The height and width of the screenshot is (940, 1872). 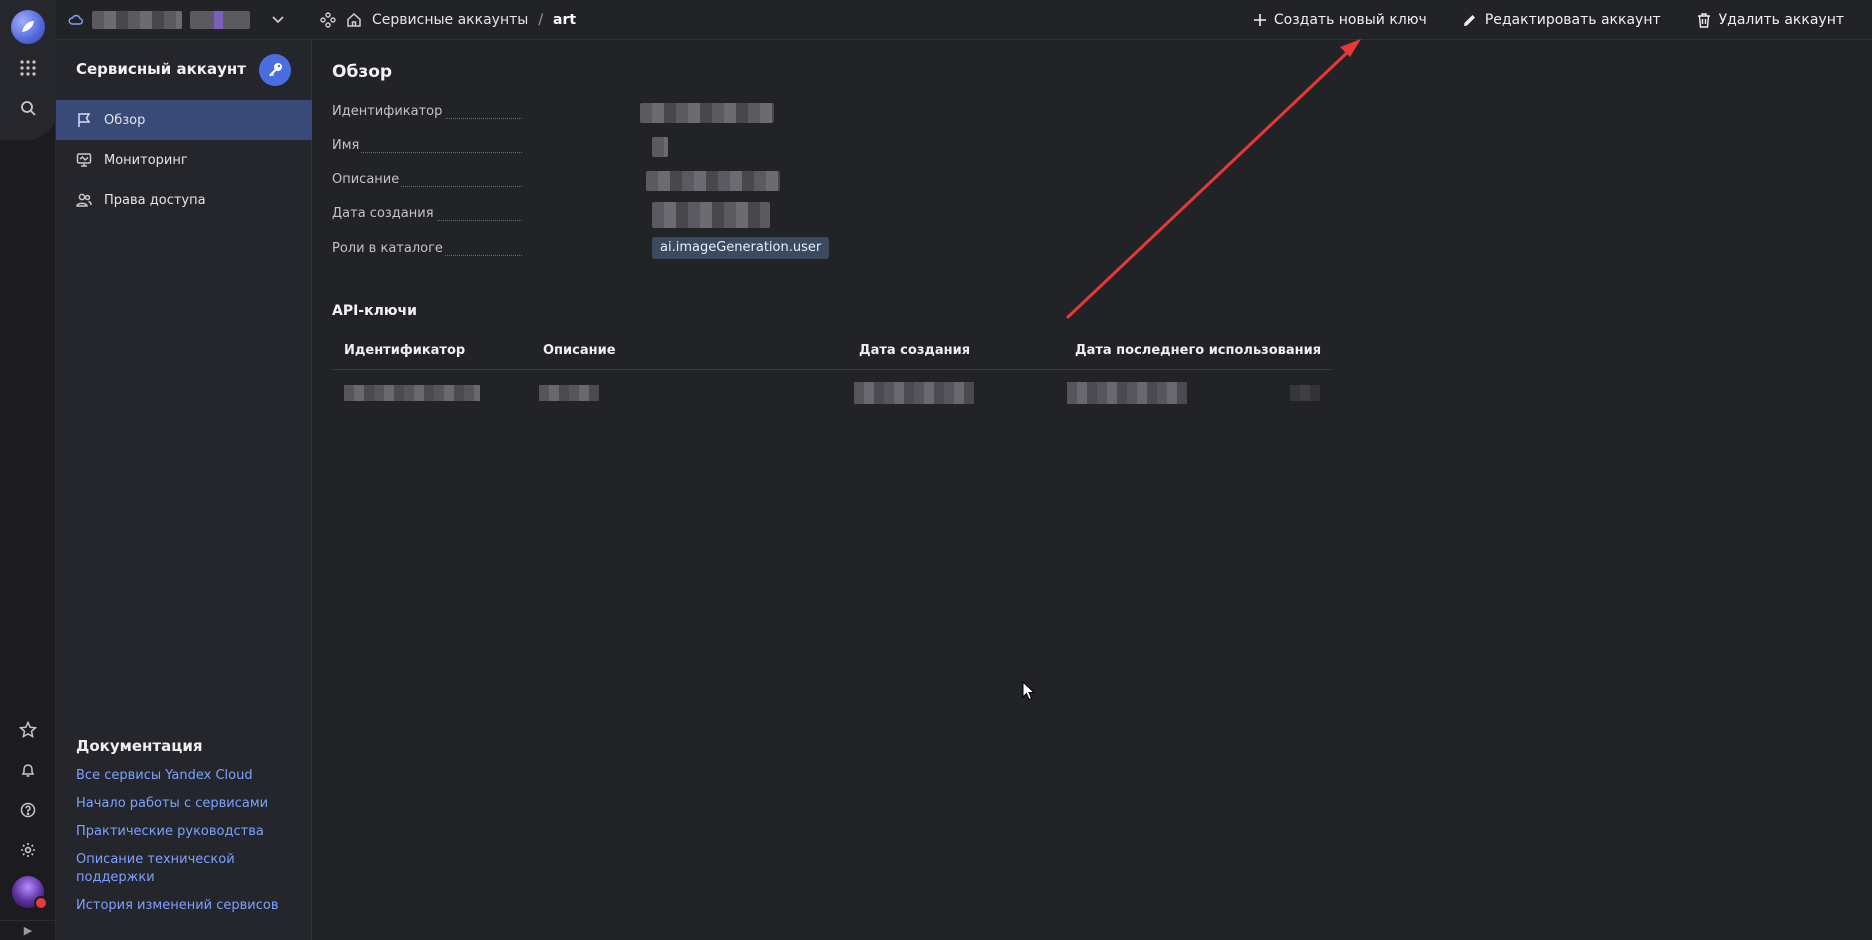 I want to click on edit-account-button: Редактировать аккаунт, so click(x=1562, y=20).